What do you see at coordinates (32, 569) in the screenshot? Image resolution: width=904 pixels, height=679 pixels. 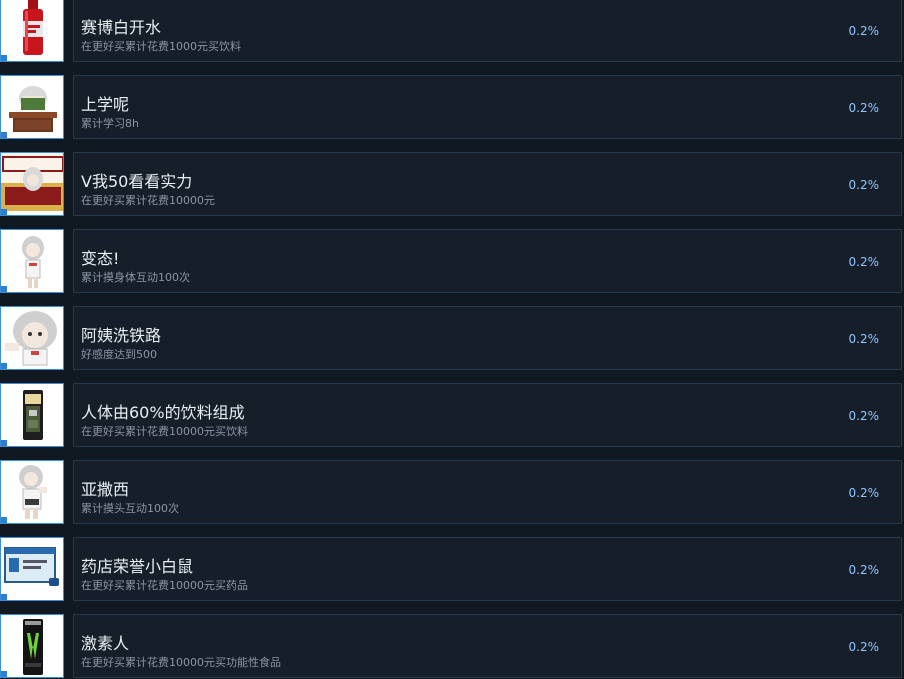 I see `pharmacy-card-icon` at bounding box center [32, 569].